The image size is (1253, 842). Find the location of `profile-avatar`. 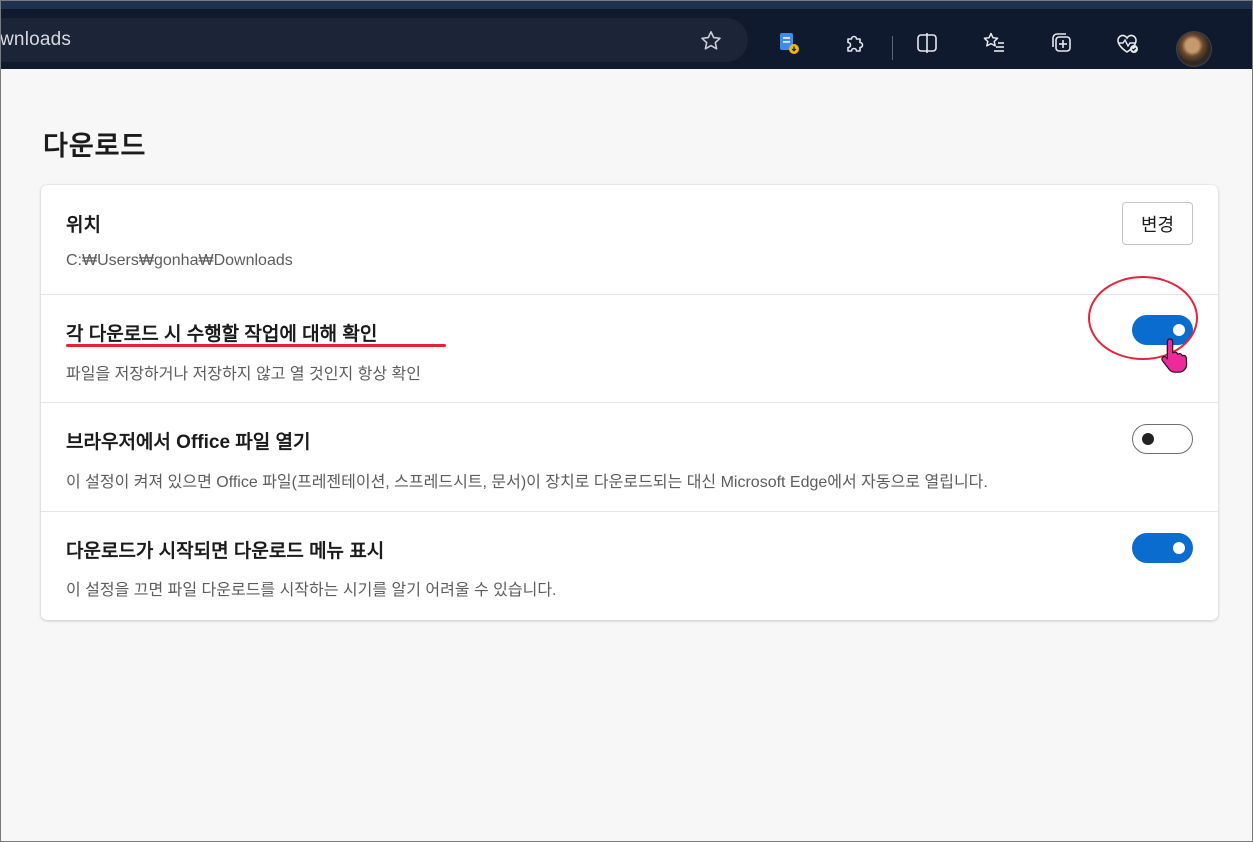

profile-avatar is located at coordinates (1194, 49).